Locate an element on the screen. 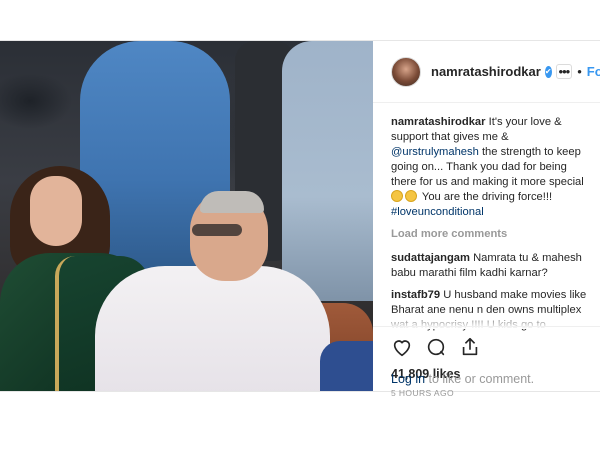  more-options-icon: ••• is located at coordinates (564, 71).